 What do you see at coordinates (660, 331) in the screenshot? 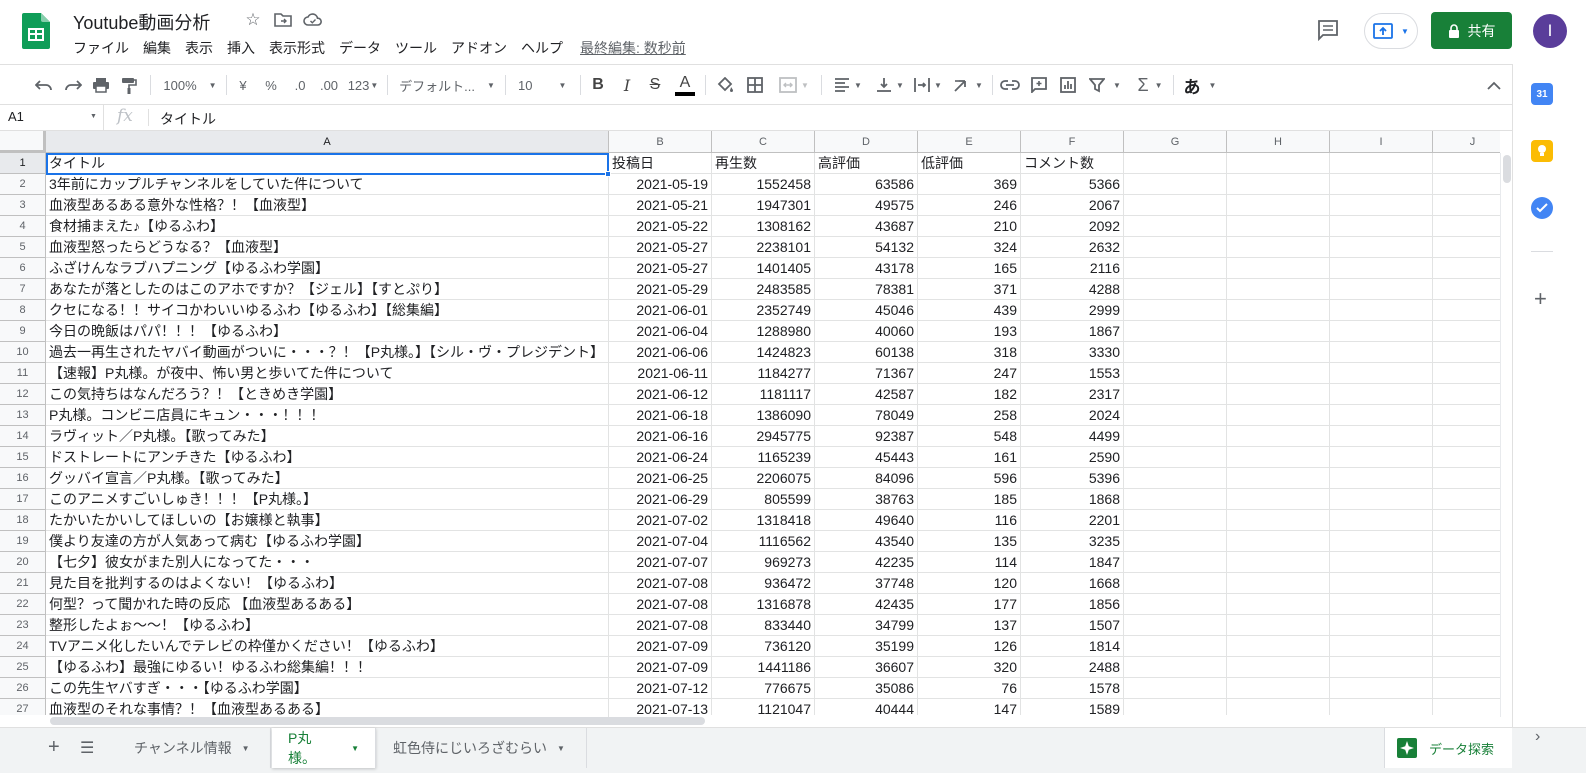
I see `cell: 2021-06-04` at bounding box center [660, 331].